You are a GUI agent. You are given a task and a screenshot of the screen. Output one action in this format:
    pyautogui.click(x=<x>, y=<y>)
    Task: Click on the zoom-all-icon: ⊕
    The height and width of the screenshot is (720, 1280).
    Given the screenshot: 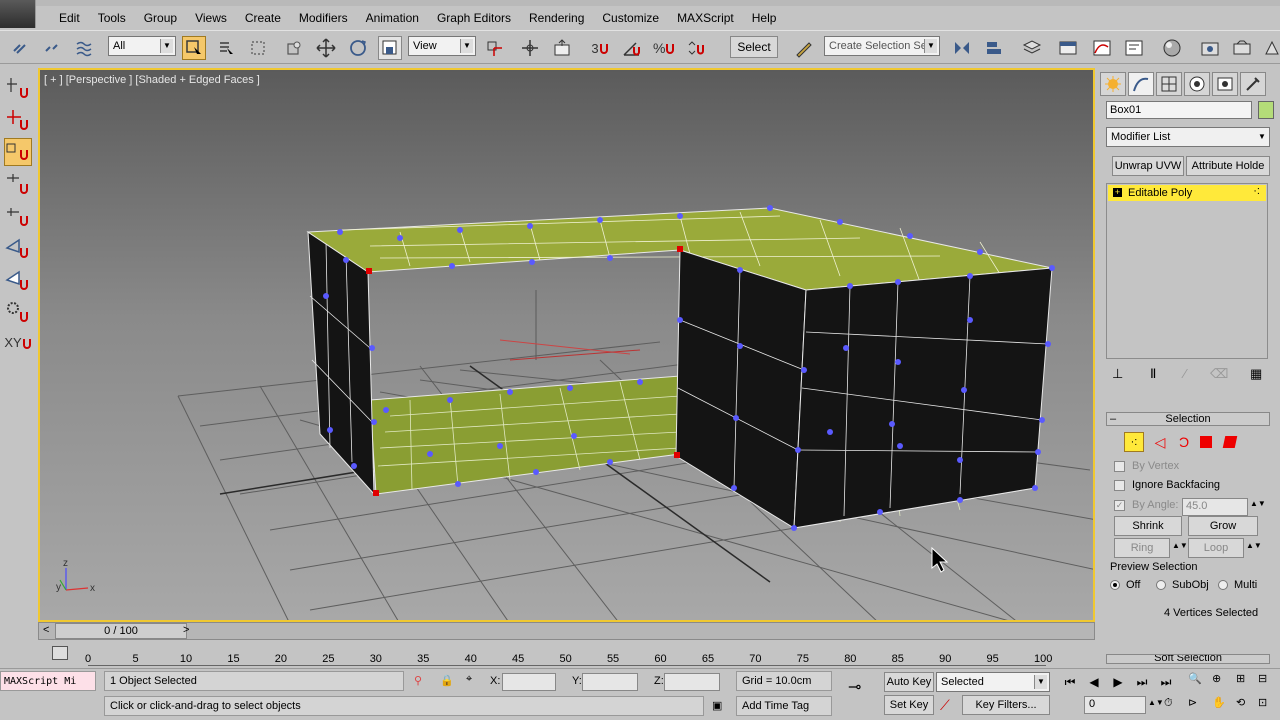 What is the action you would take?
    pyautogui.click(x=1216, y=678)
    